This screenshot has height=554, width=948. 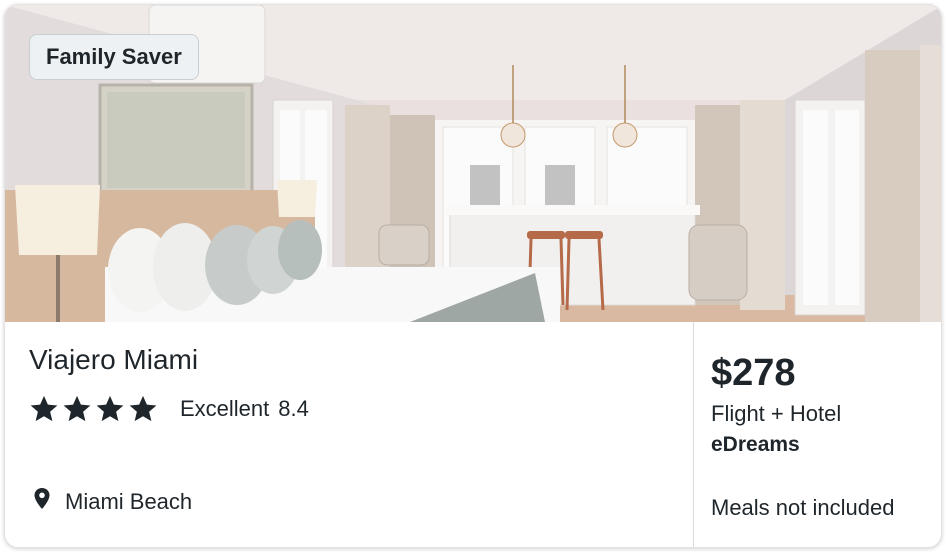 What do you see at coordinates (803, 507) in the screenshot?
I see `meals-info: Meals not included` at bounding box center [803, 507].